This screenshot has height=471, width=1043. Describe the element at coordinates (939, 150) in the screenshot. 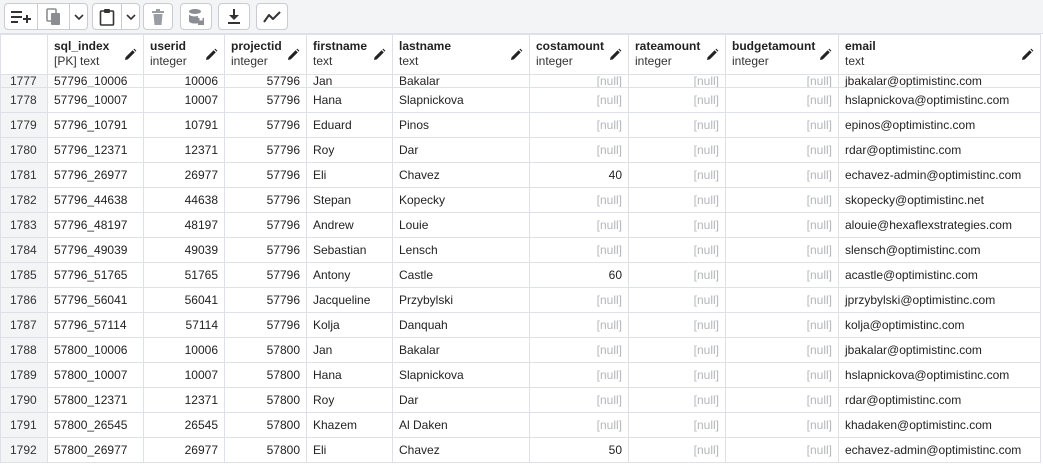

I see `cell-email: rdar@optimistinc.com` at that location.